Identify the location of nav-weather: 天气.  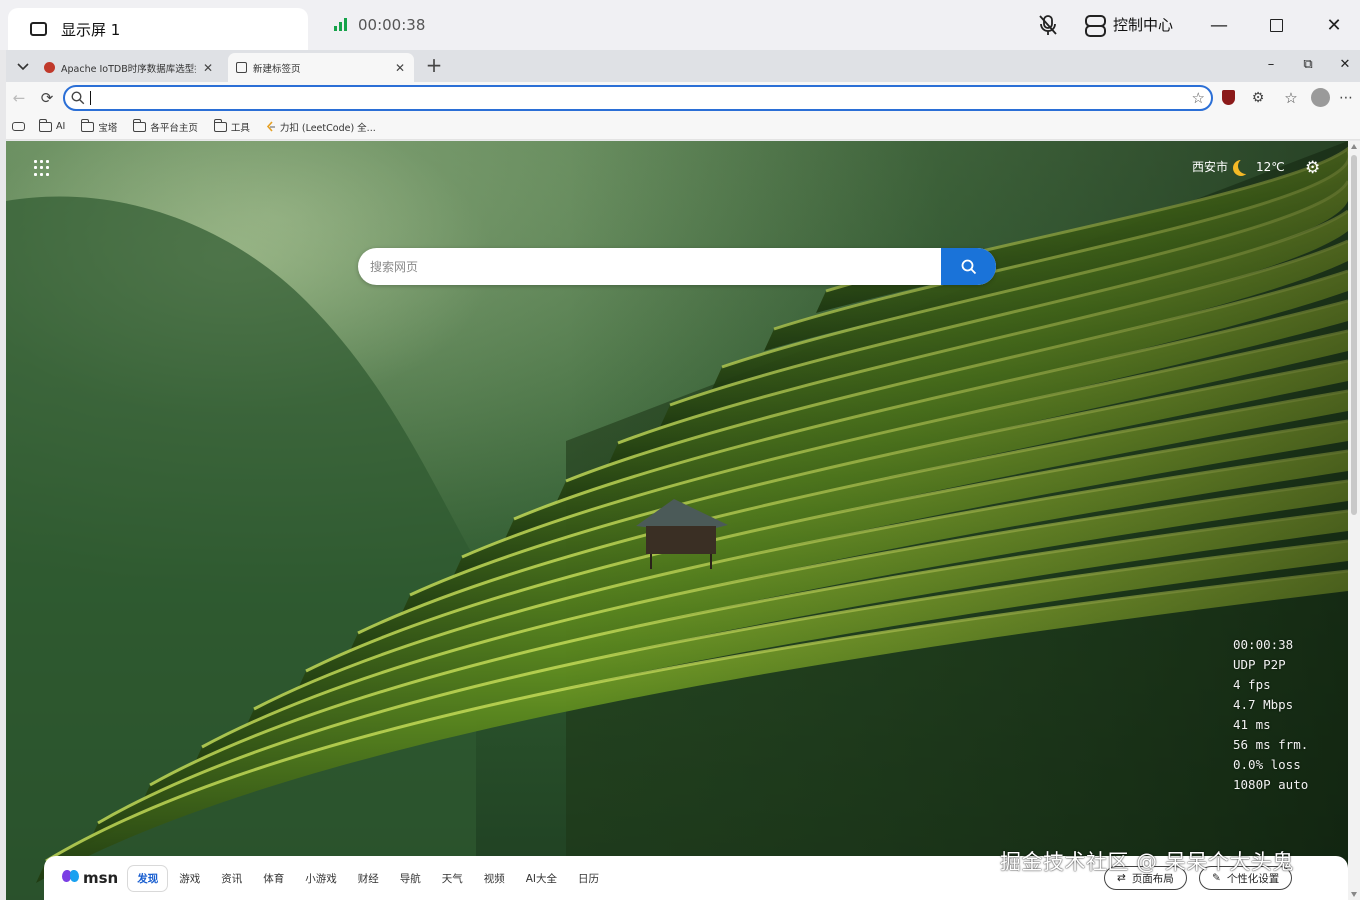
(452, 878).